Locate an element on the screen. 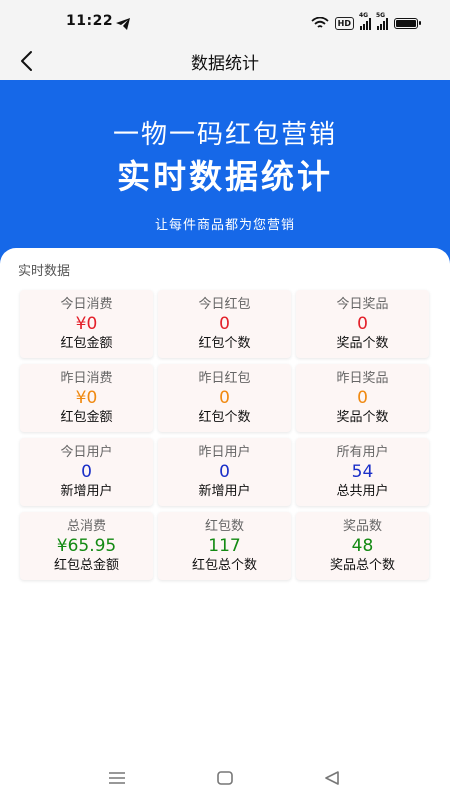 Image resolution: width=450 pixels, height=800 pixels. hd-badge: HD is located at coordinates (344, 23).